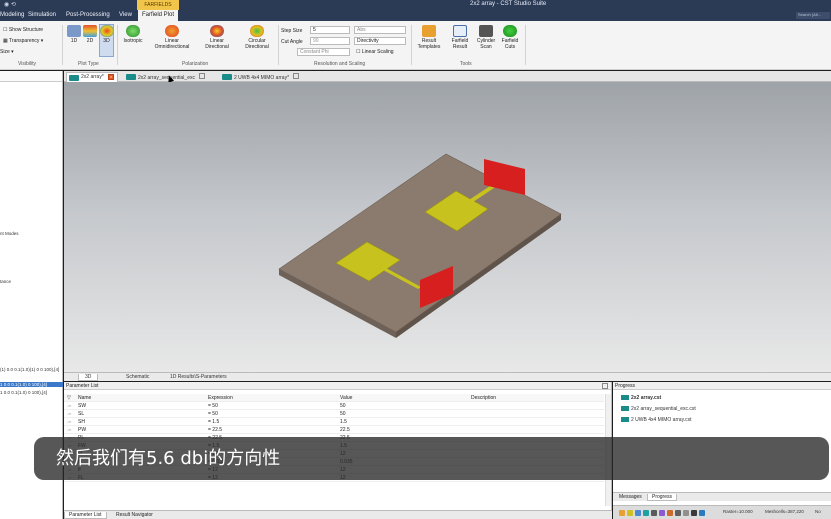 The width and height of the screenshot is (831, 519). Describe the element at coordinates (111, 77) in the screenshot. I see `close-icon: ×` at that location.